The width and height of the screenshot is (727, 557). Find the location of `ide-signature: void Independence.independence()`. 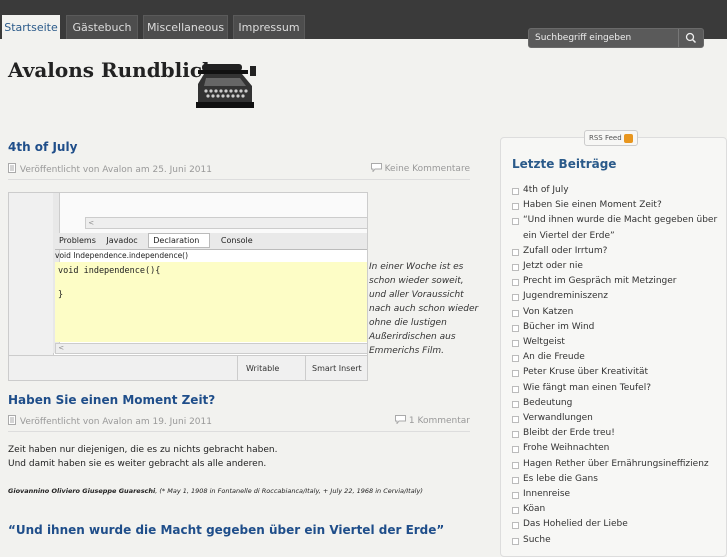

ide-signature: void Independence.independence() is located at coordinates (122, 255).